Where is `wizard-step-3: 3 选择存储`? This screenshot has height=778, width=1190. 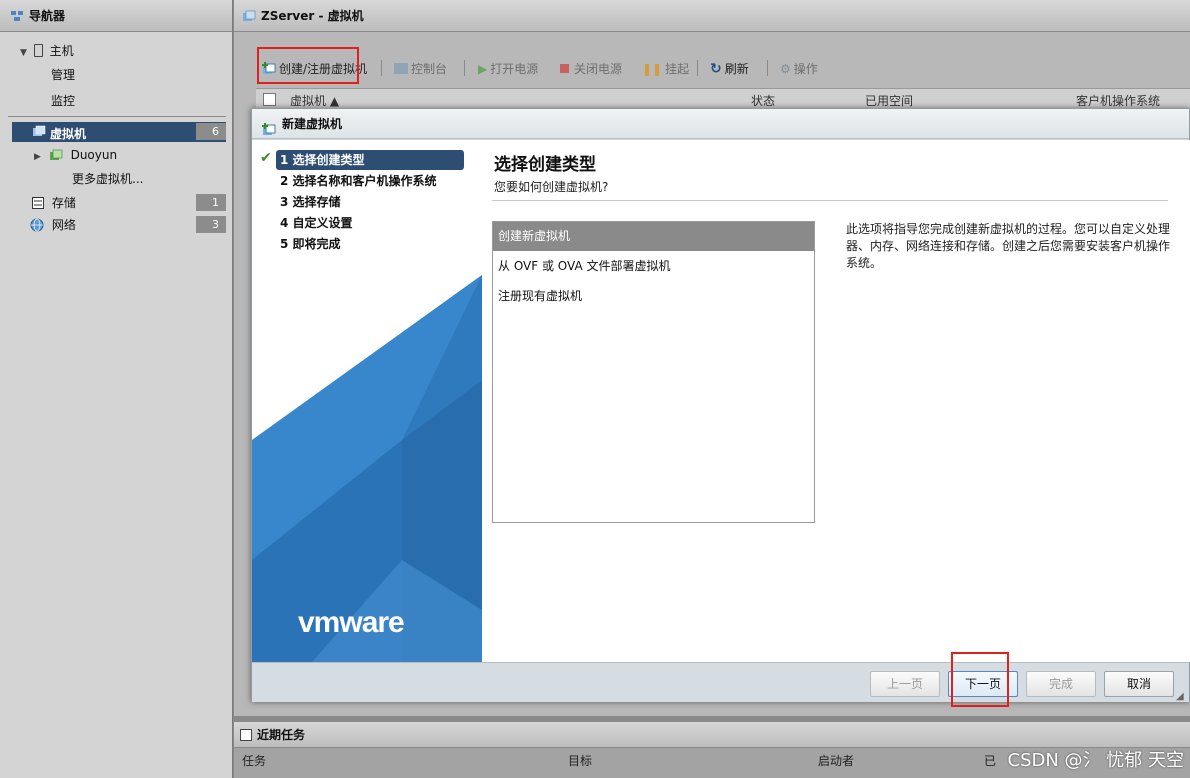
wizard-step-3: 3 选择存储 is located at coordinates (370, 202).